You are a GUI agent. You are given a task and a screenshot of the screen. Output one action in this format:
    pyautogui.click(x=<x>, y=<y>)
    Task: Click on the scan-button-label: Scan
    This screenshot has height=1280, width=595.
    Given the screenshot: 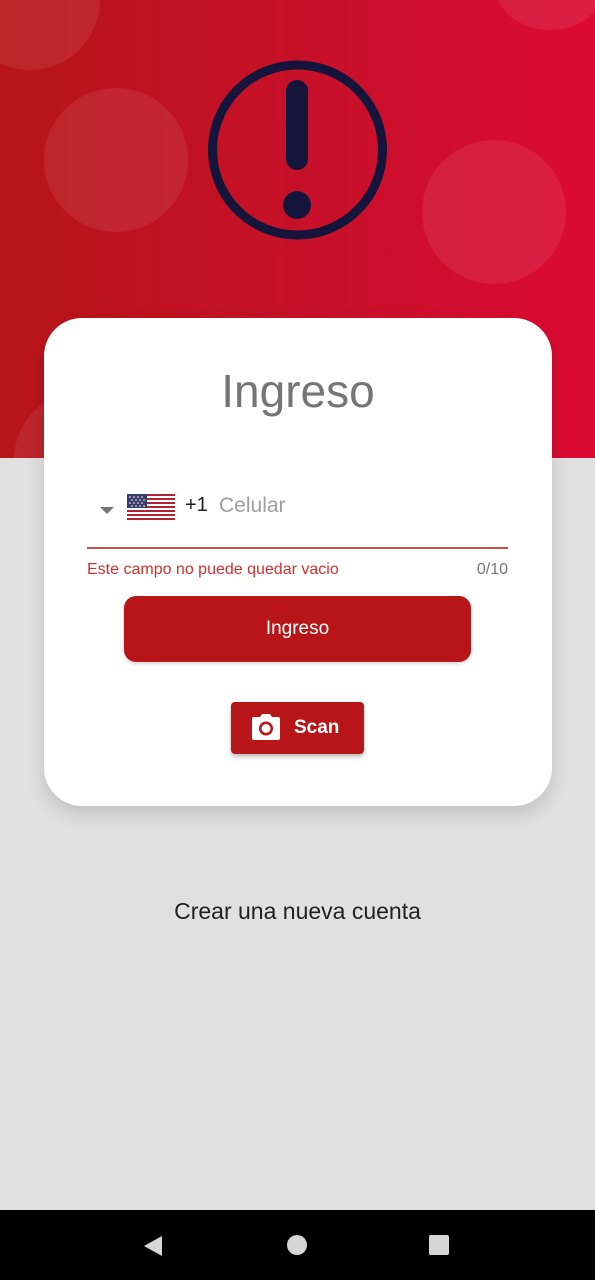 What is the action you would take?
    pyautogui.click(x=317, y=727)
    